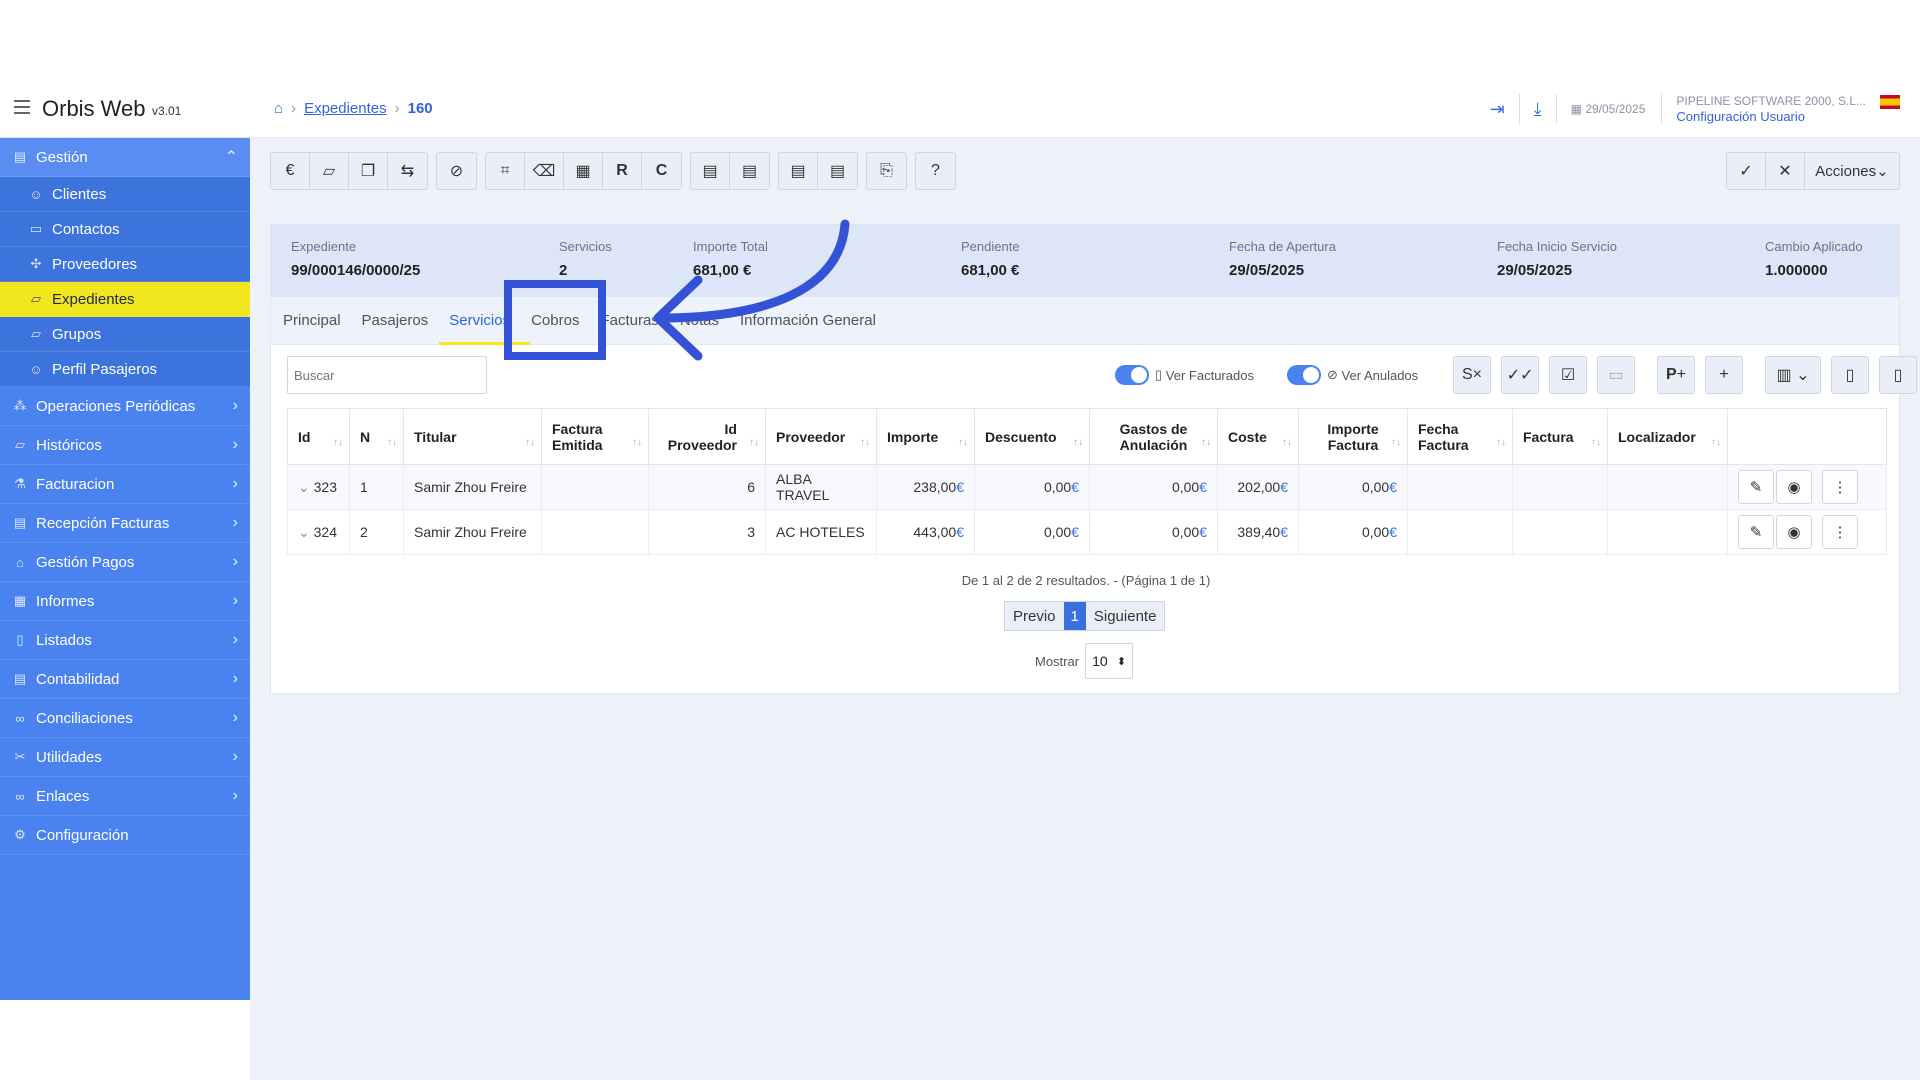 The image size is (1920, 1080). Describe the element at coordinates (1538, 109) in the screenshot. I see `download-icon: ⤓` at that location.